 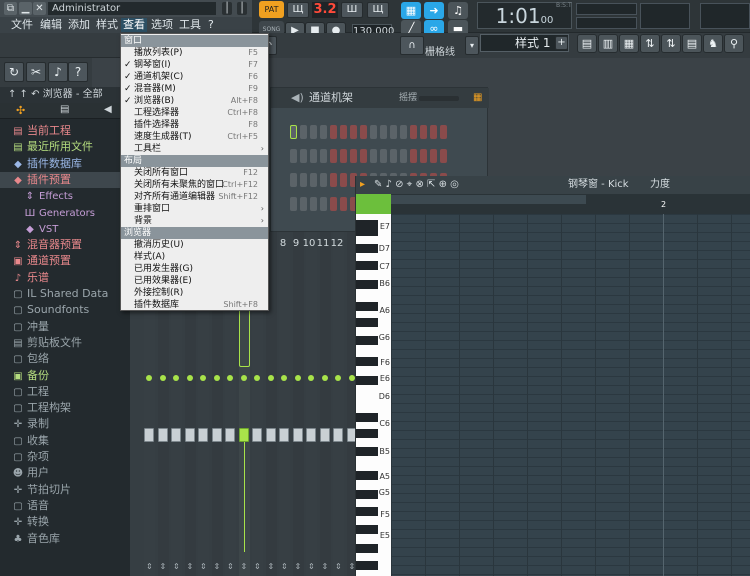 I want to click on menu-item: 工程选择器 Ctrl+F8, so click(x=194, y=113).